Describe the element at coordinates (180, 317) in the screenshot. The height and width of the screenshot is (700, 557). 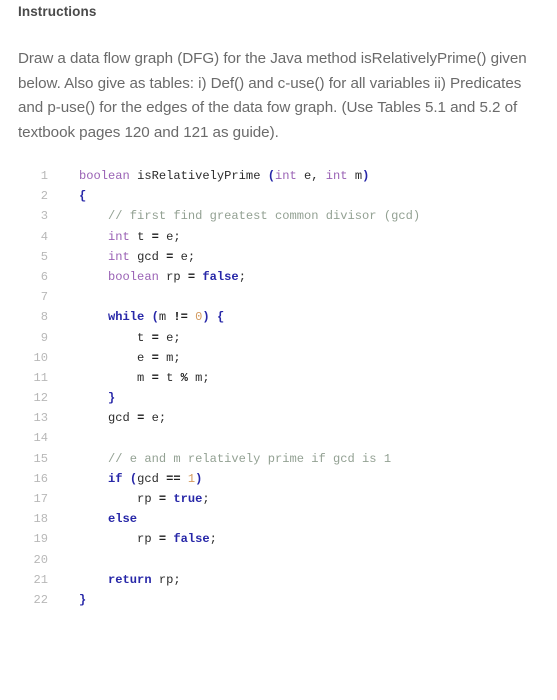
I see `code-token: !=` at that location.